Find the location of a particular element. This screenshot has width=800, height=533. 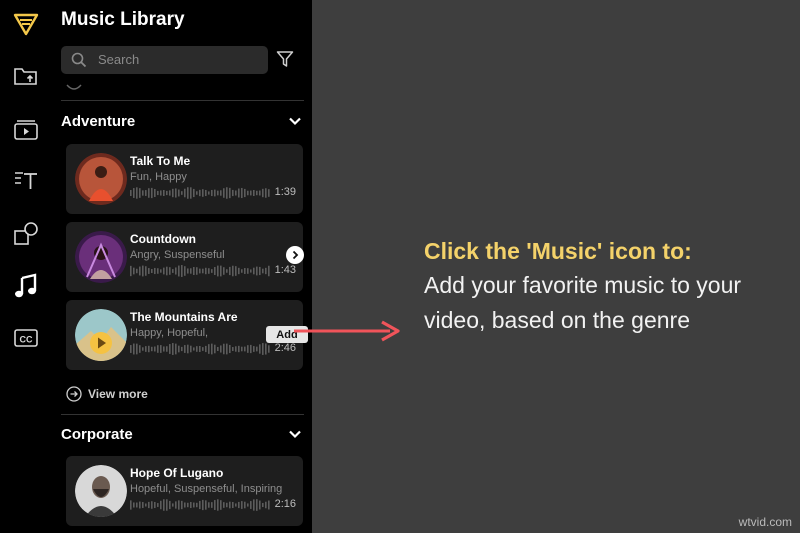

music-icon is located at coordinates (26, 286).